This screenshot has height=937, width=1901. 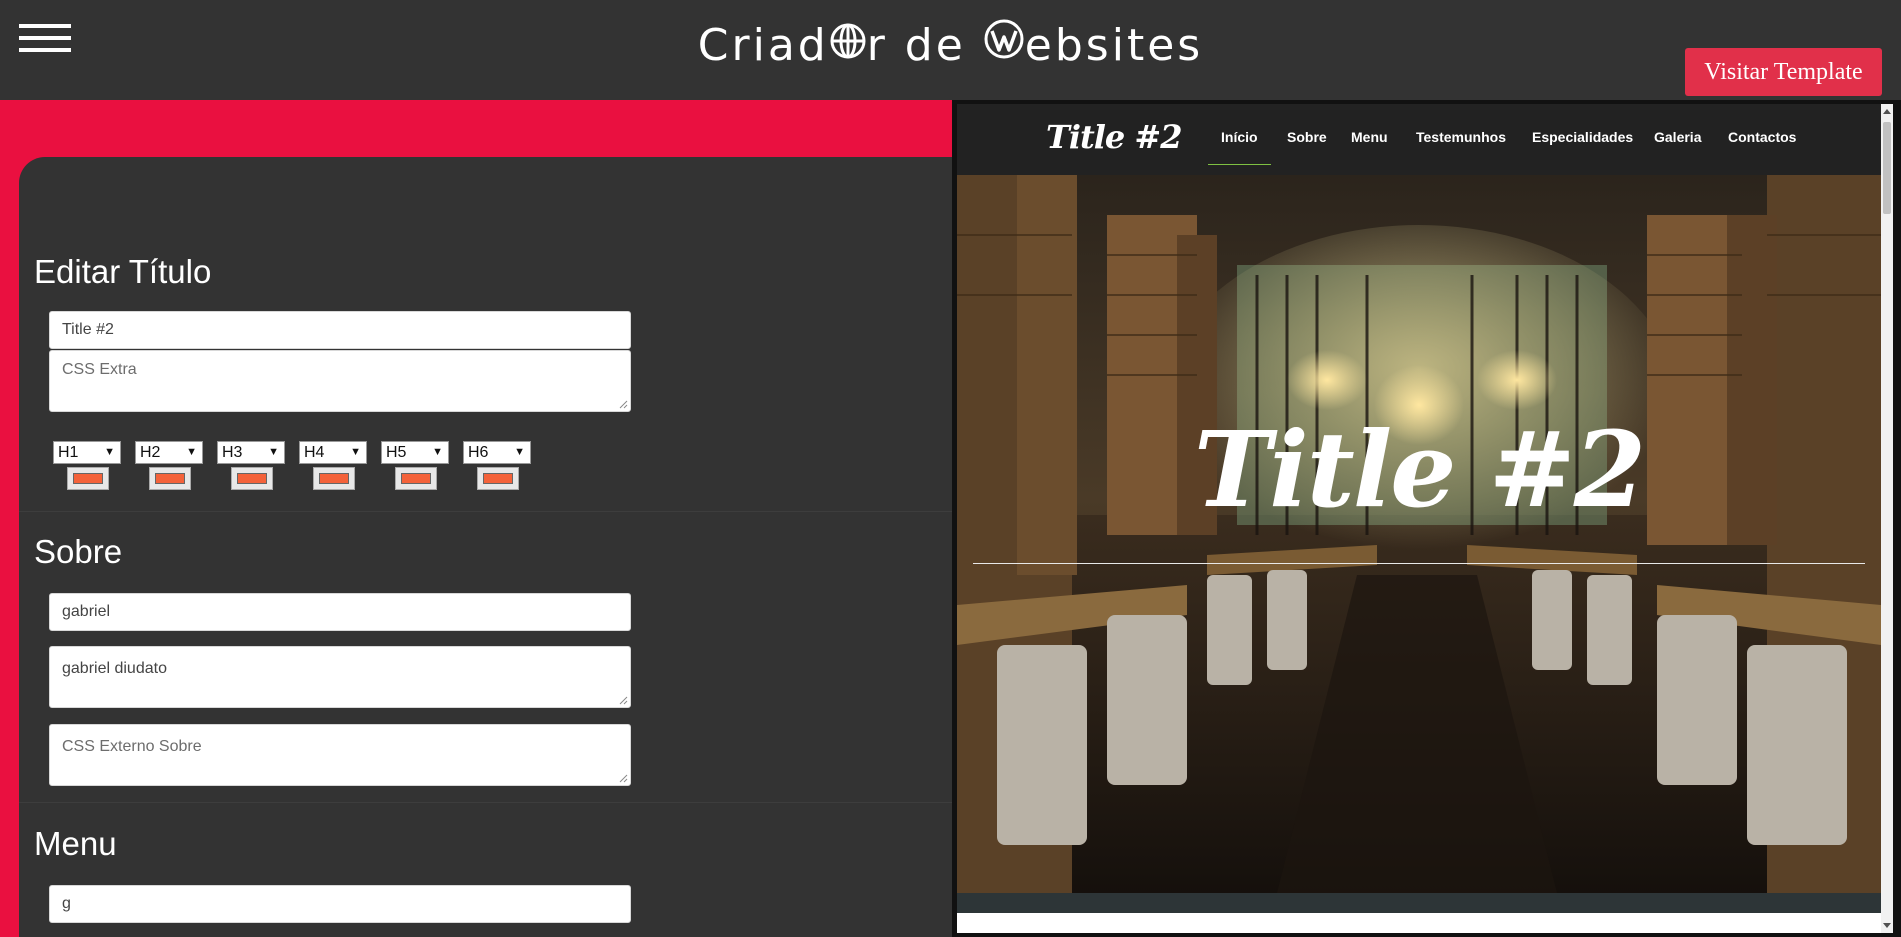 What do you see at coordinates (1369, 137) in the screenshot?
I see `preview-nav-menu: Menu` at bounding box center [1369, 137].